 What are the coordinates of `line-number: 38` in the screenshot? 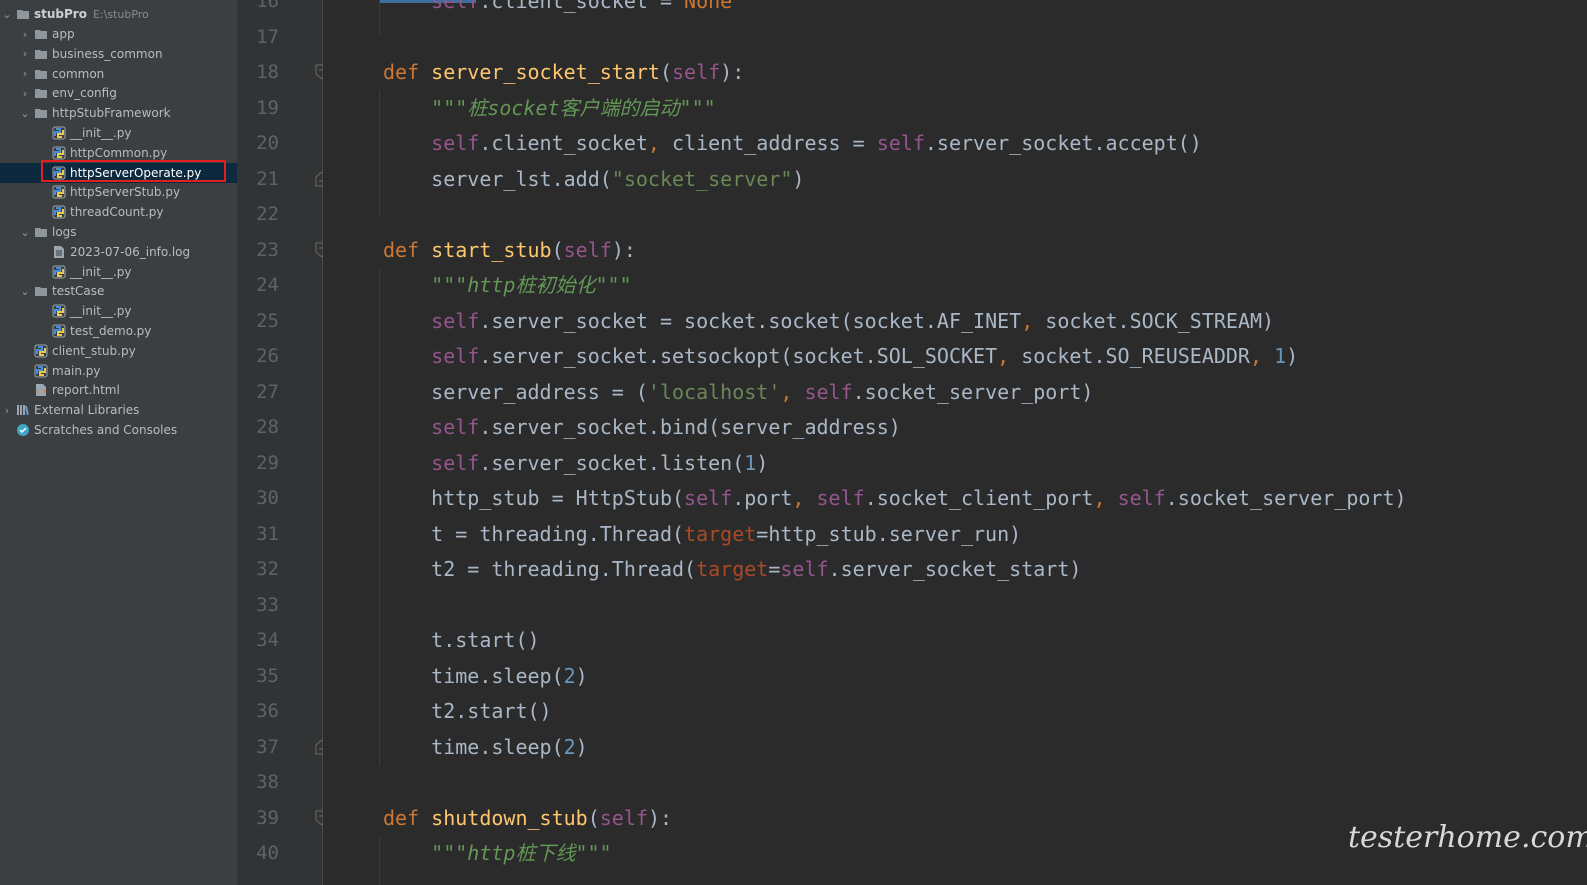 It's located at (267, 782).